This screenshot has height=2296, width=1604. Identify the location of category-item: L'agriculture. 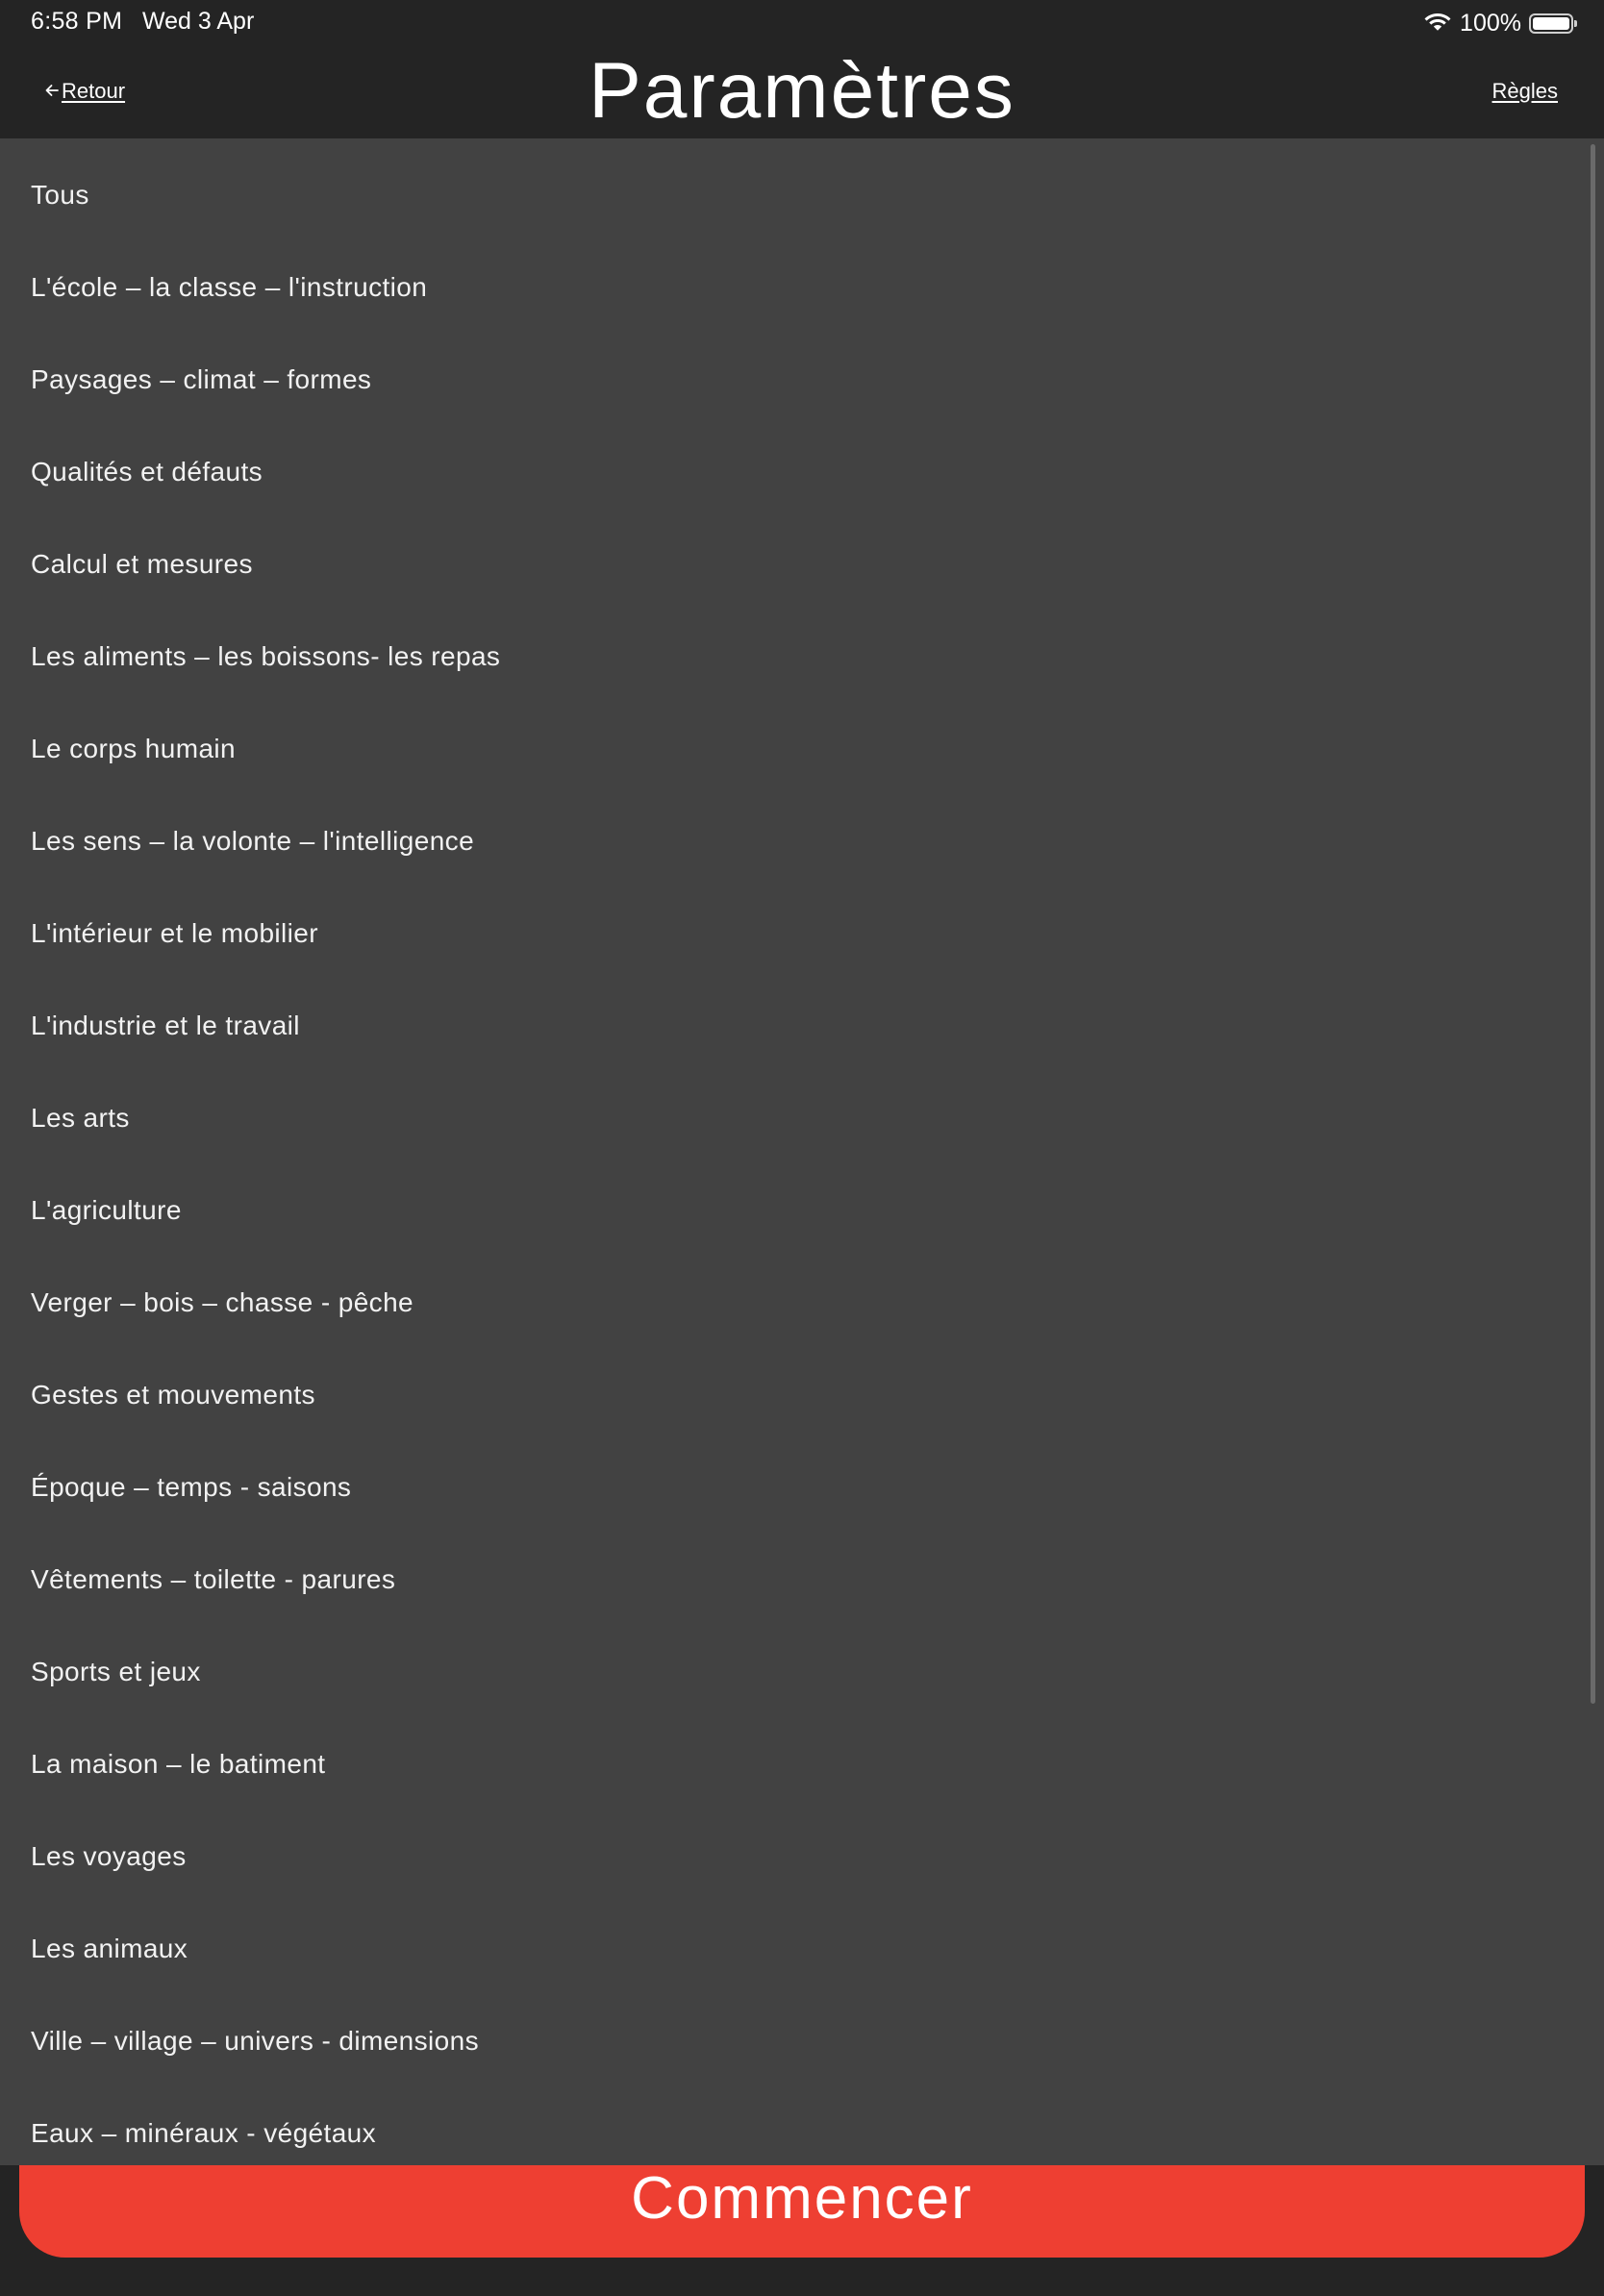
(802, 1200).